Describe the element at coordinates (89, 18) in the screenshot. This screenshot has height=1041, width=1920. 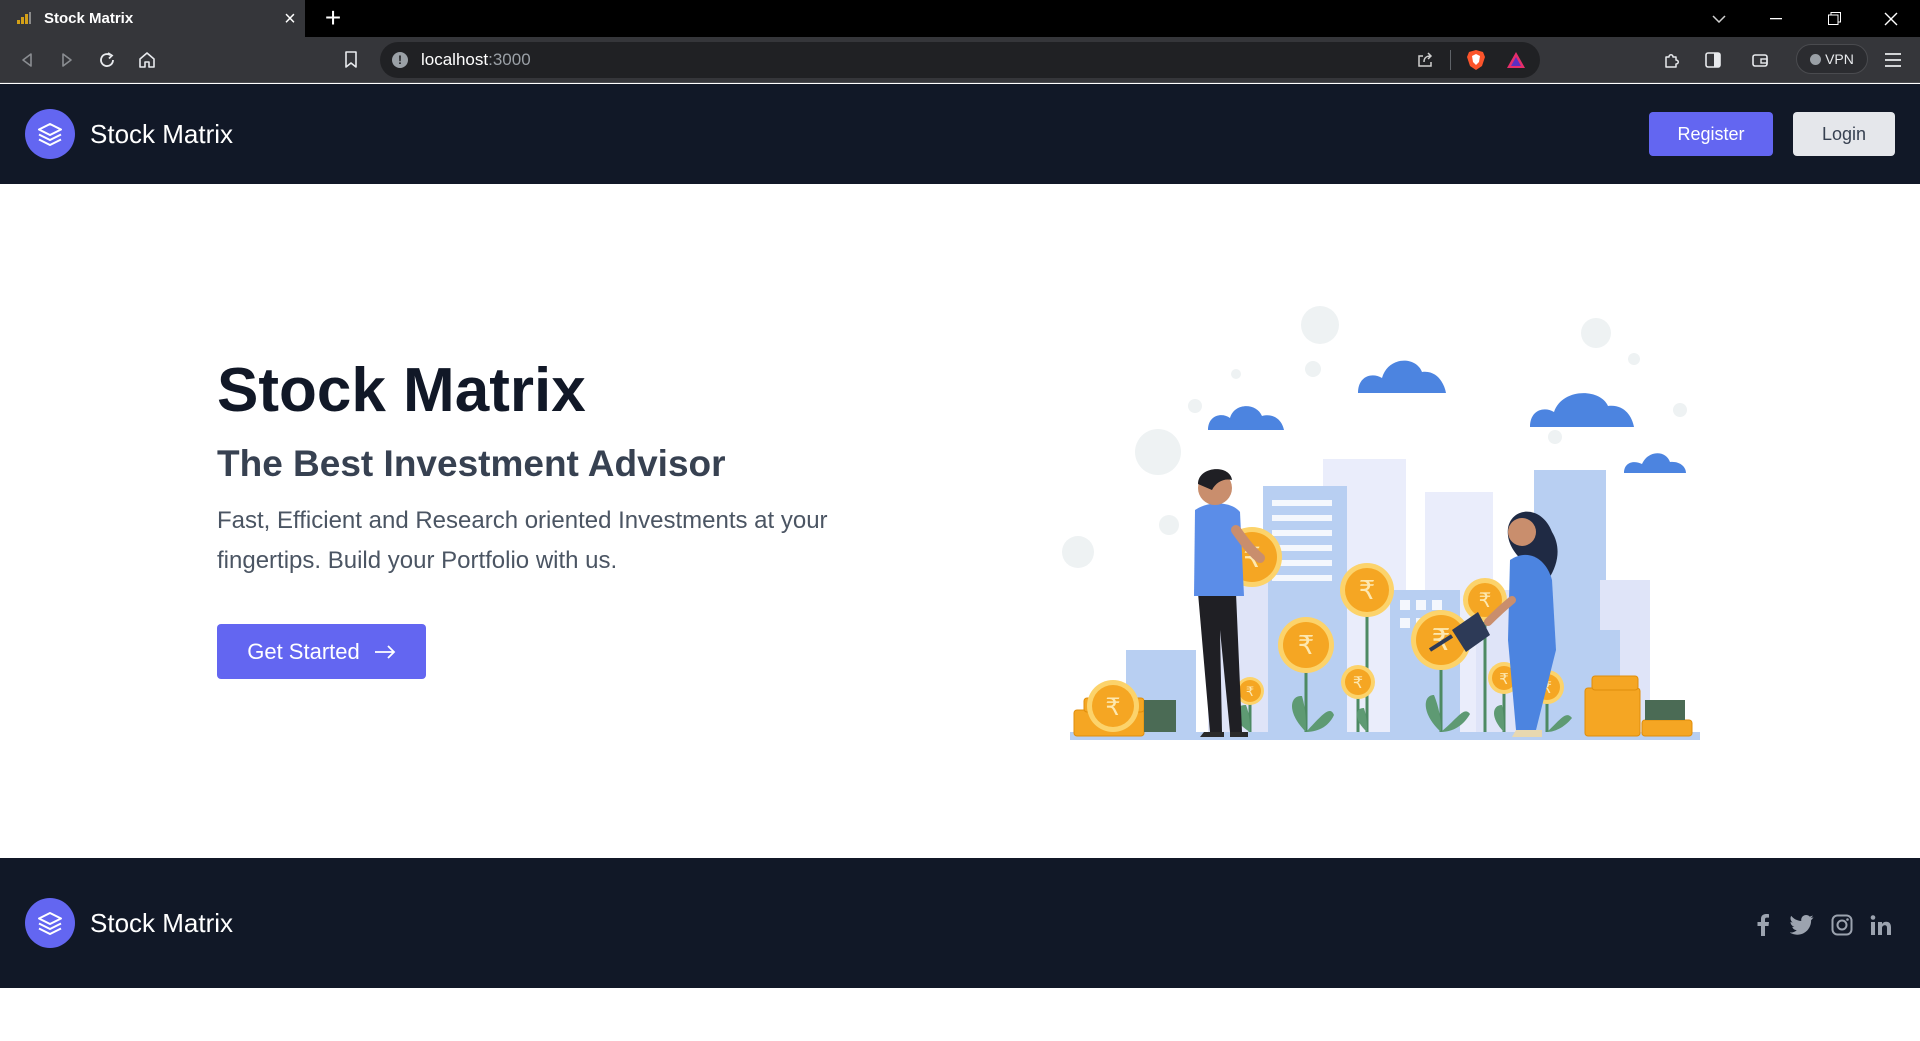
I see `tab-title: Stock Matrix` at that location.